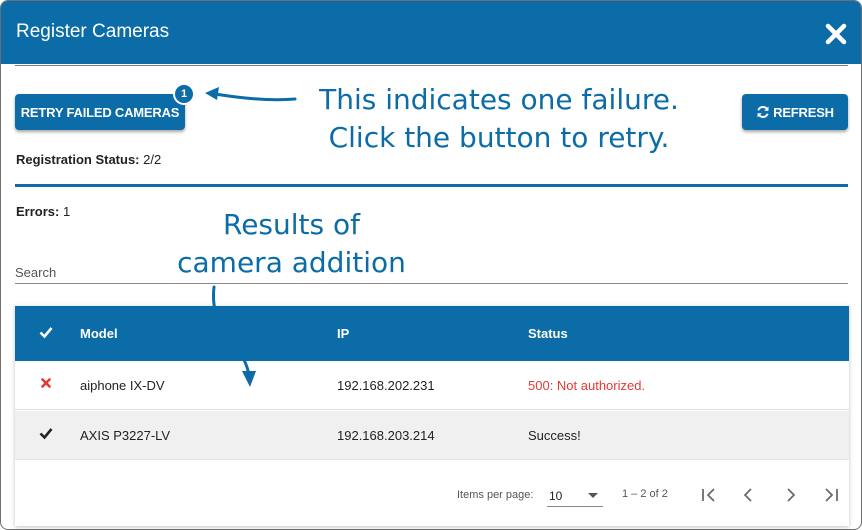  What do you see at coordinates (432, 333) in the screenshot?
I see `table-header: Model IP Status` at bounding box center [432, 333].